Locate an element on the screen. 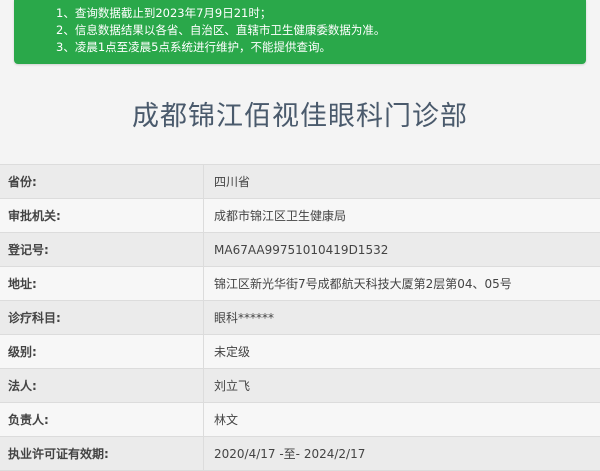  detail-label: 审批机关: is located at coordinates (102, 215).